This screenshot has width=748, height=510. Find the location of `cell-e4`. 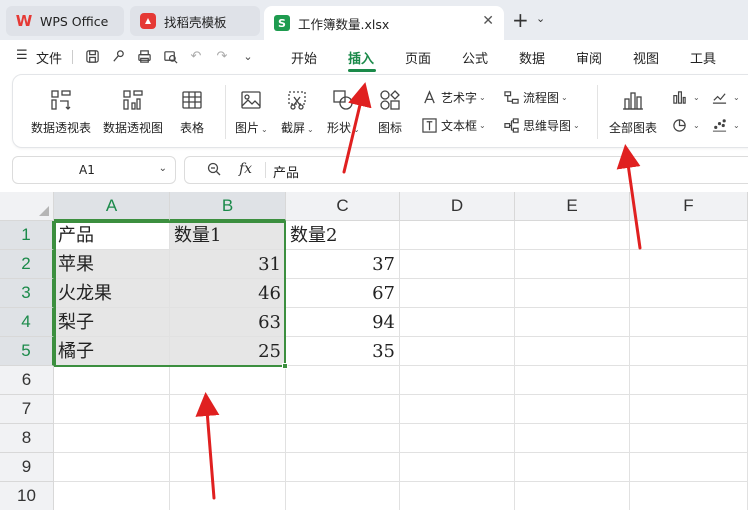

cell-e4 is located at coordinates (572, 322).